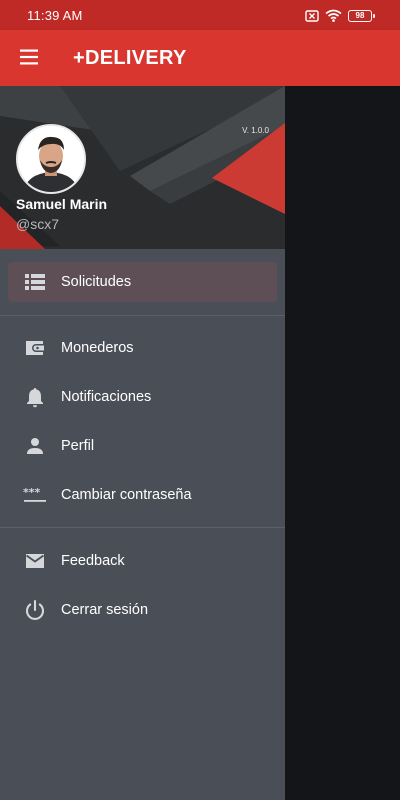  What do you see at coordinates (130, 58) in the screenshot?
I see `app-title: +DELIVERY` at bounding box center [130, 58].